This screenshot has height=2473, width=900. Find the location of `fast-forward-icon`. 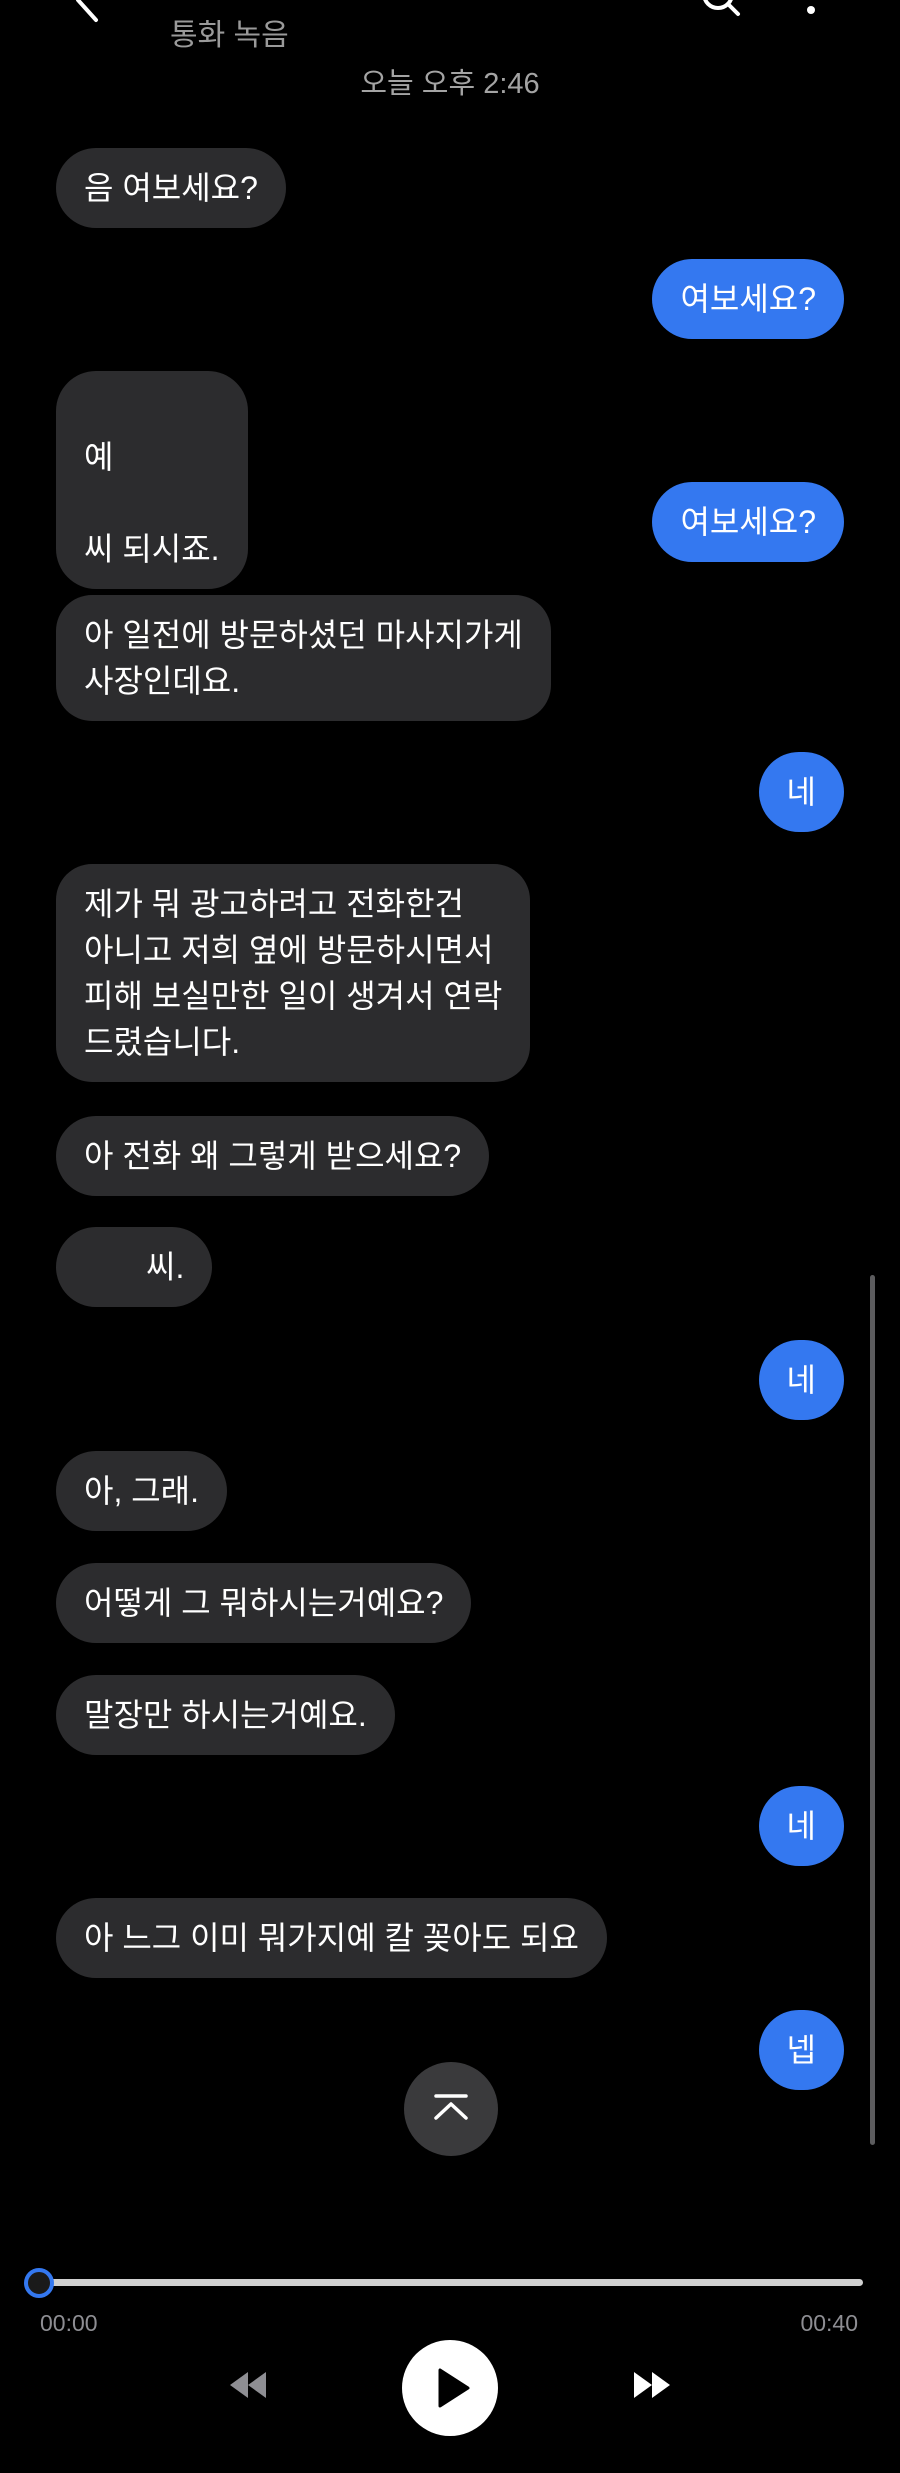

fast-forward-icon is located at coordinates (652, 2385).